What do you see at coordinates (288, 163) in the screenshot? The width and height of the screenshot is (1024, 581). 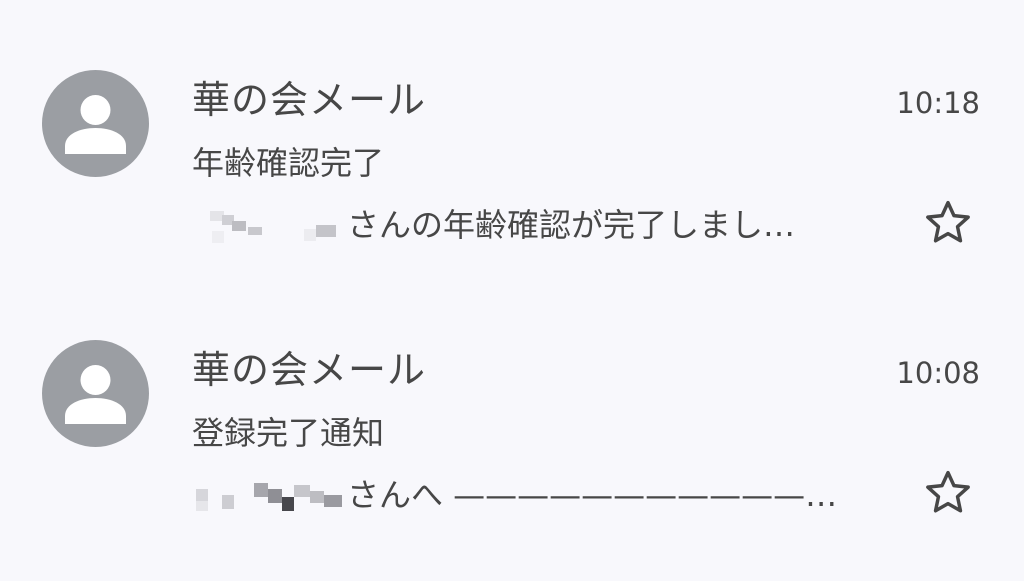 I see `email-subject: 年齢確認完了` at bounding box center [288, 163].